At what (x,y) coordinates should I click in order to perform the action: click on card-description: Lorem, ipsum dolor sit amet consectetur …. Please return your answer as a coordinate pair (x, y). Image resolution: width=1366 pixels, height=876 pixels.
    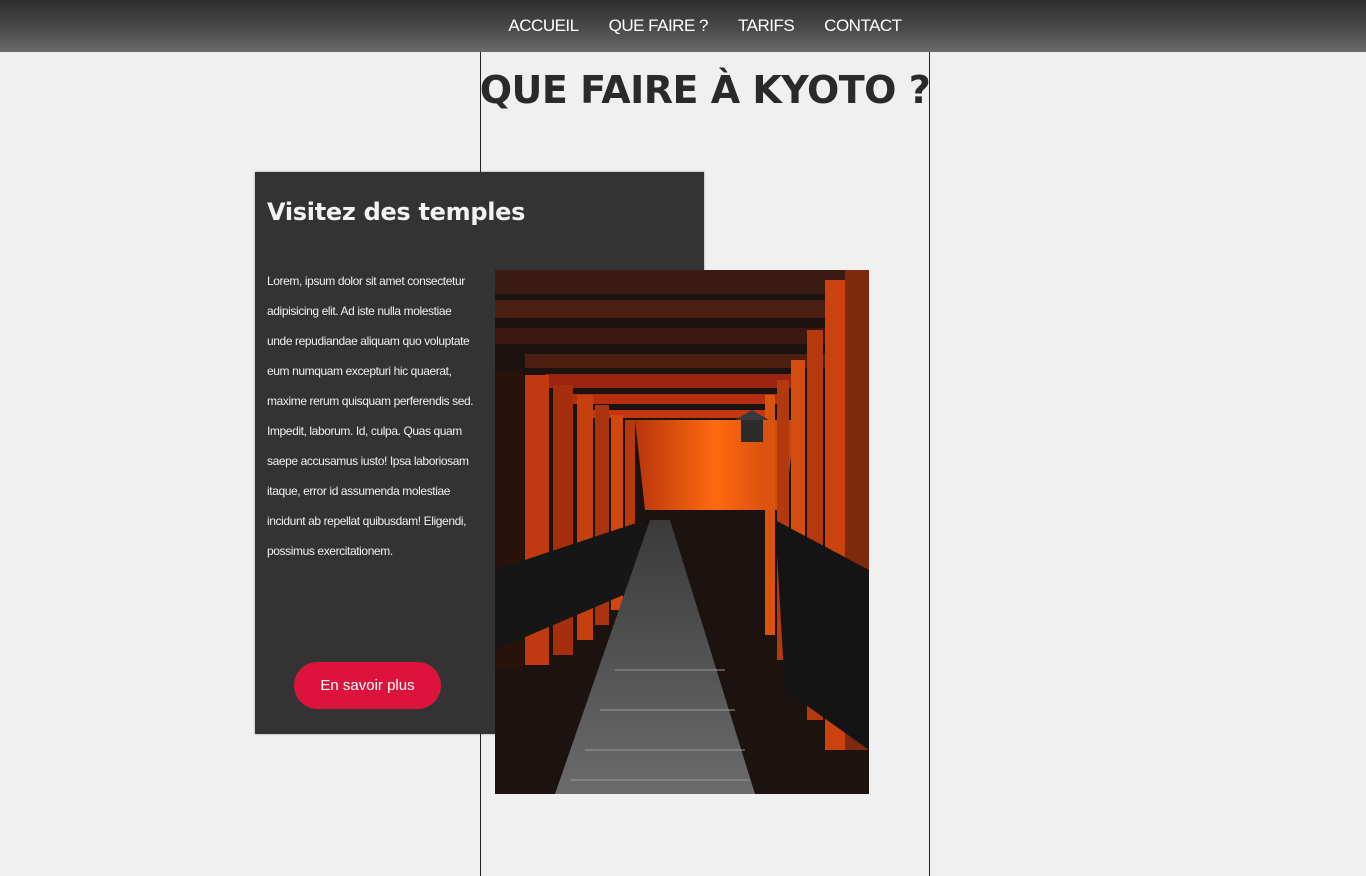
    Looking at the image, I should click on (370, 416).